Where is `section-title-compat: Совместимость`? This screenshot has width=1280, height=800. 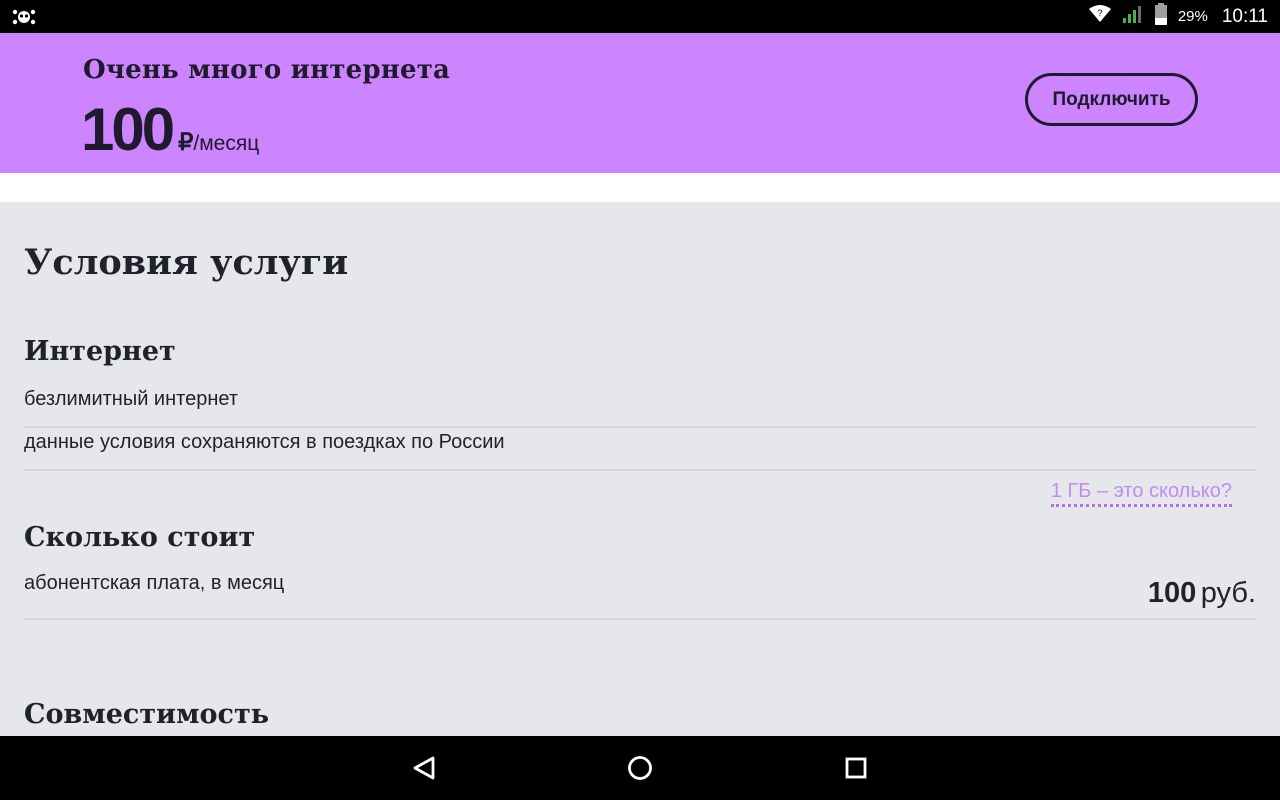 section-title-compat: Совместимость is located at coordinates (147, 714).